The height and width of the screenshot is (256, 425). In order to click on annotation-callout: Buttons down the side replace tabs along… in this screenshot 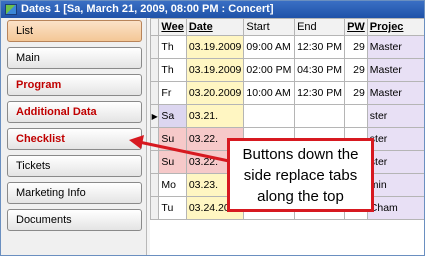, I will do `click(300, 175)`.